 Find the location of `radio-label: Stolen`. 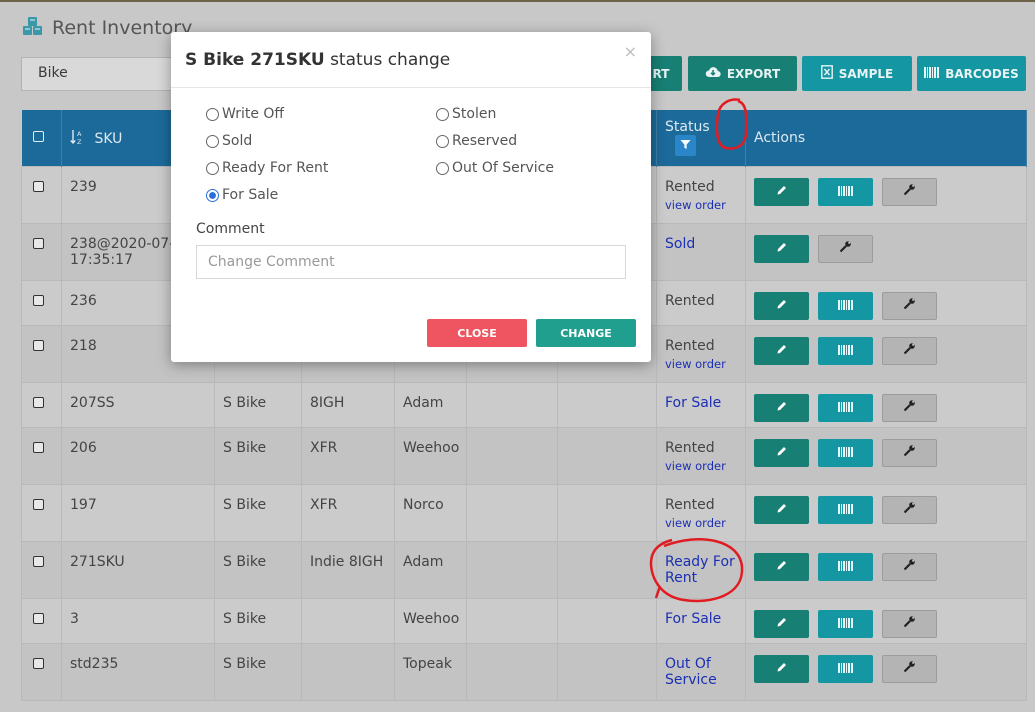

radio-label: Stolen is located at coordinates (474, 114).